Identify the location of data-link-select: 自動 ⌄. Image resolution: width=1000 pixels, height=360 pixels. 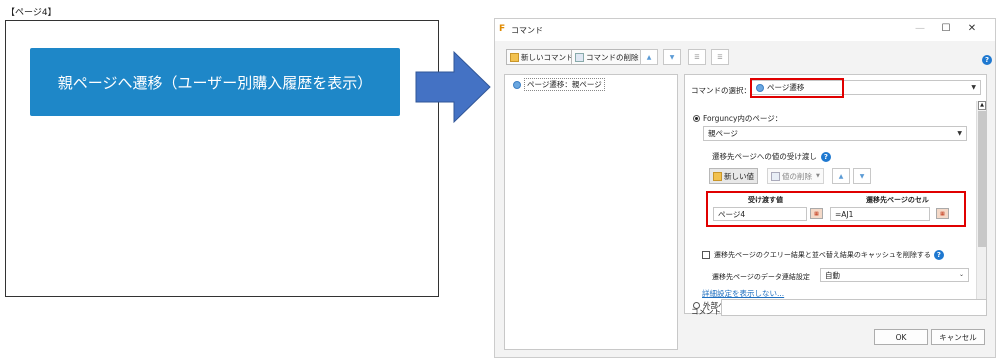
(894, 275).